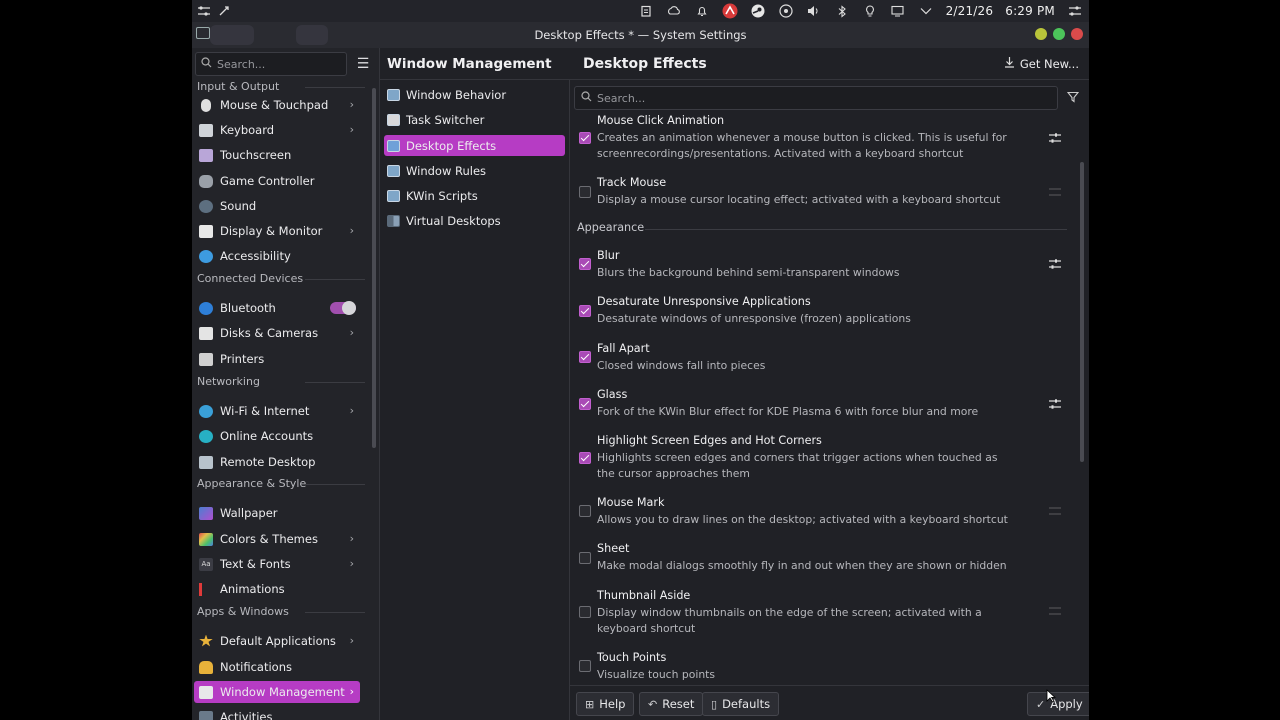 The image size is (1280, 720). I want to click on sidebar-item-online-accounts: Online Accounts, so click(277, 436).